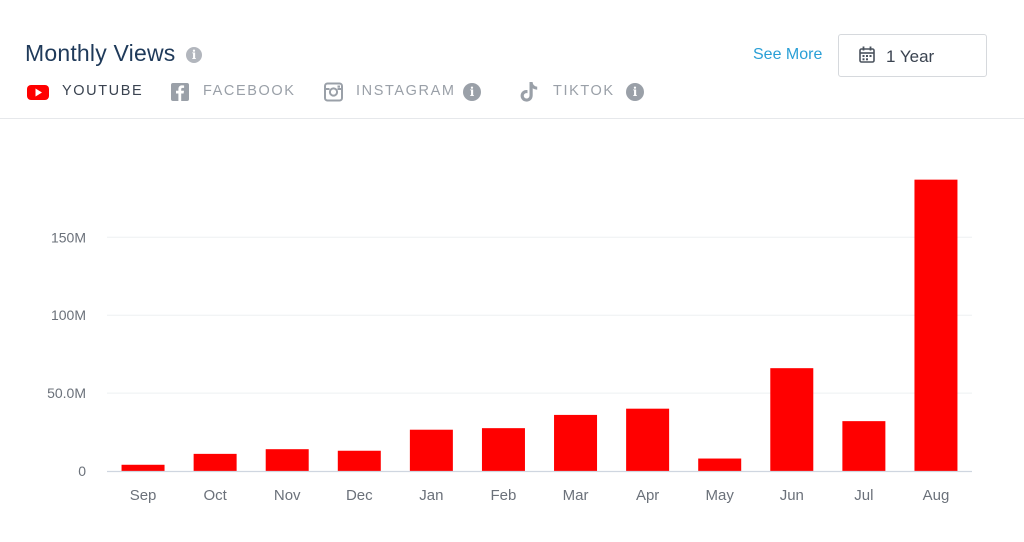 This screenshot has width=1024, height=542. What do you see at coordinates (863, 495) in the screenshot?
I see `x-tick-label: Jul` at bounding box center [863, 495].